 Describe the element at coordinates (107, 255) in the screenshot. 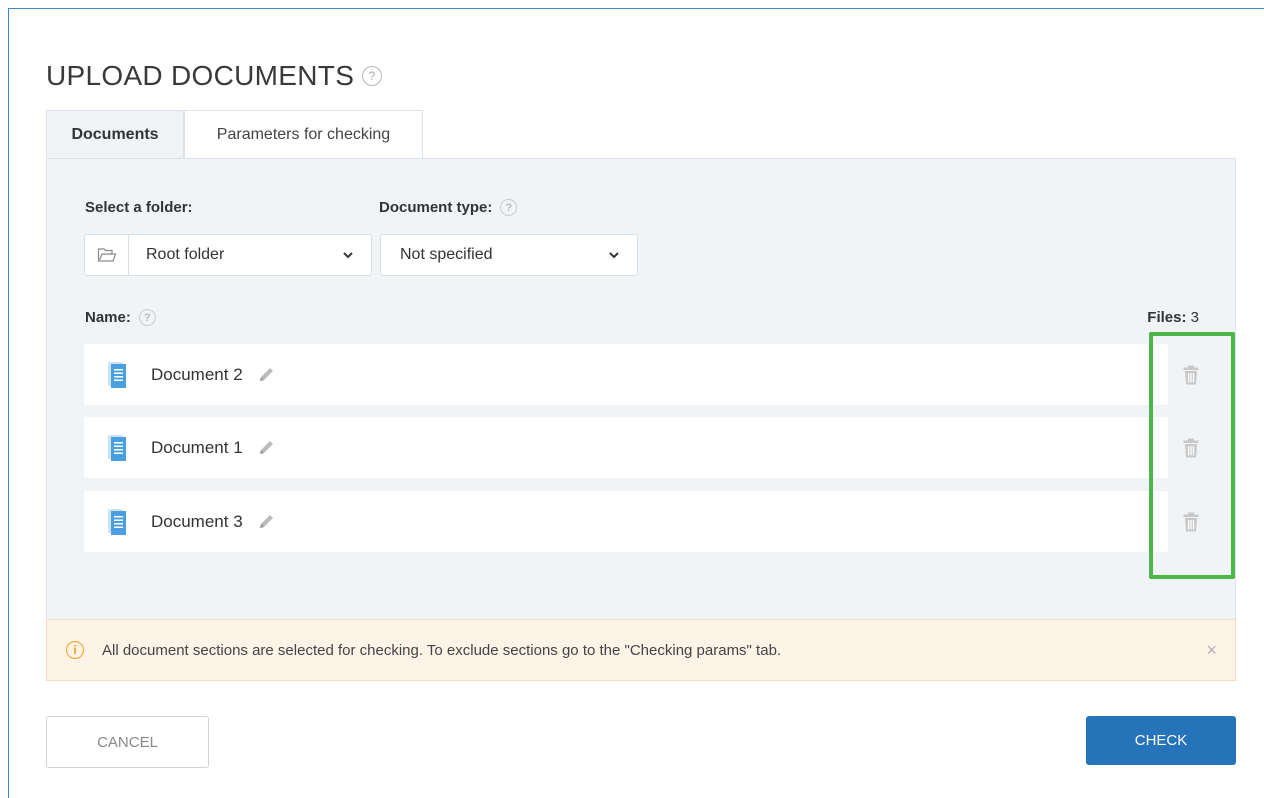

I see `folder-icon` at that location.